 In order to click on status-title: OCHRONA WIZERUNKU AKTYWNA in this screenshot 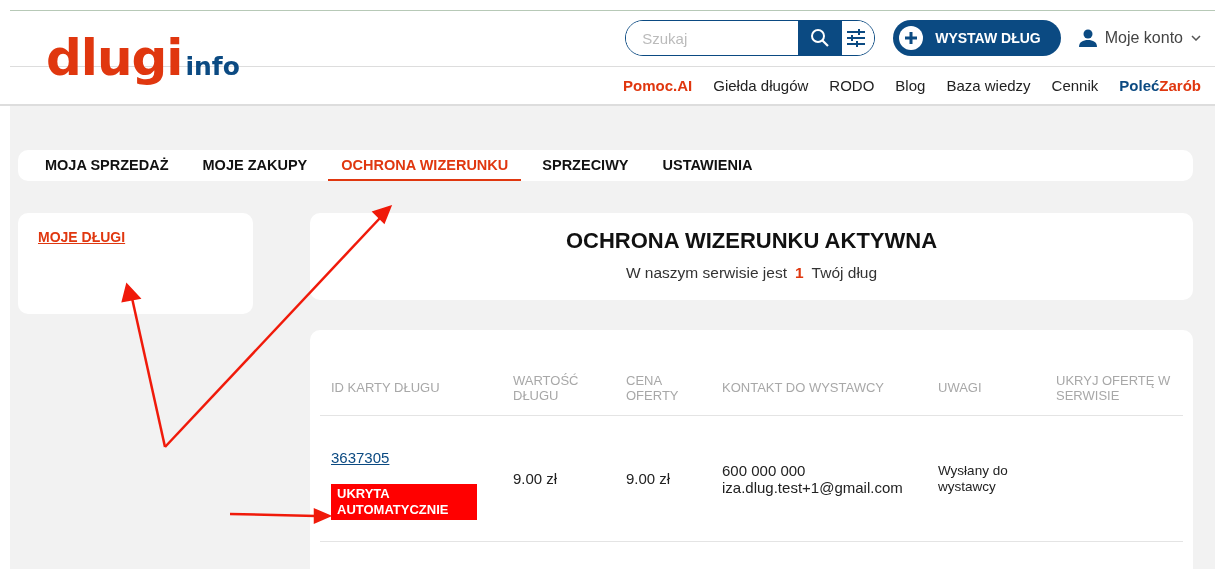, I will do `click(751, 241)`.